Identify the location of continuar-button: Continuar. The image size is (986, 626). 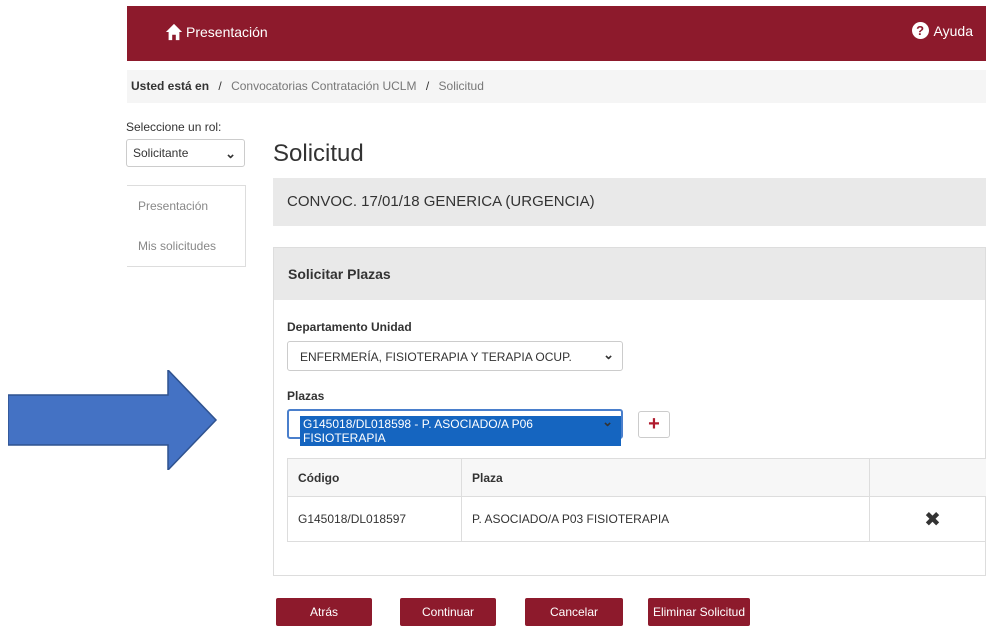
(448, 612).